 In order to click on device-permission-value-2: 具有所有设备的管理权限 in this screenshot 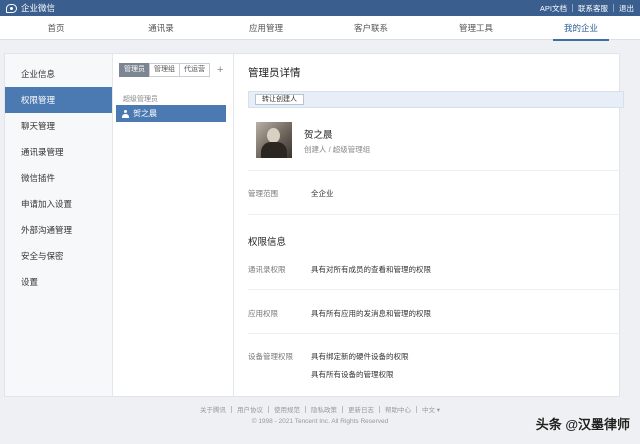, I will do `click(352, 374)`.